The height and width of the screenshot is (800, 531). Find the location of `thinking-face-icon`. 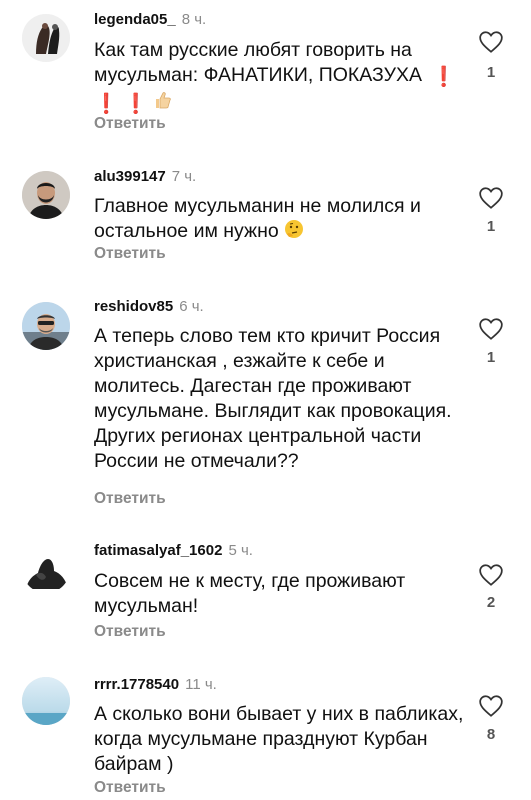

thinking-face-icon is located at coordinates (294, 232).